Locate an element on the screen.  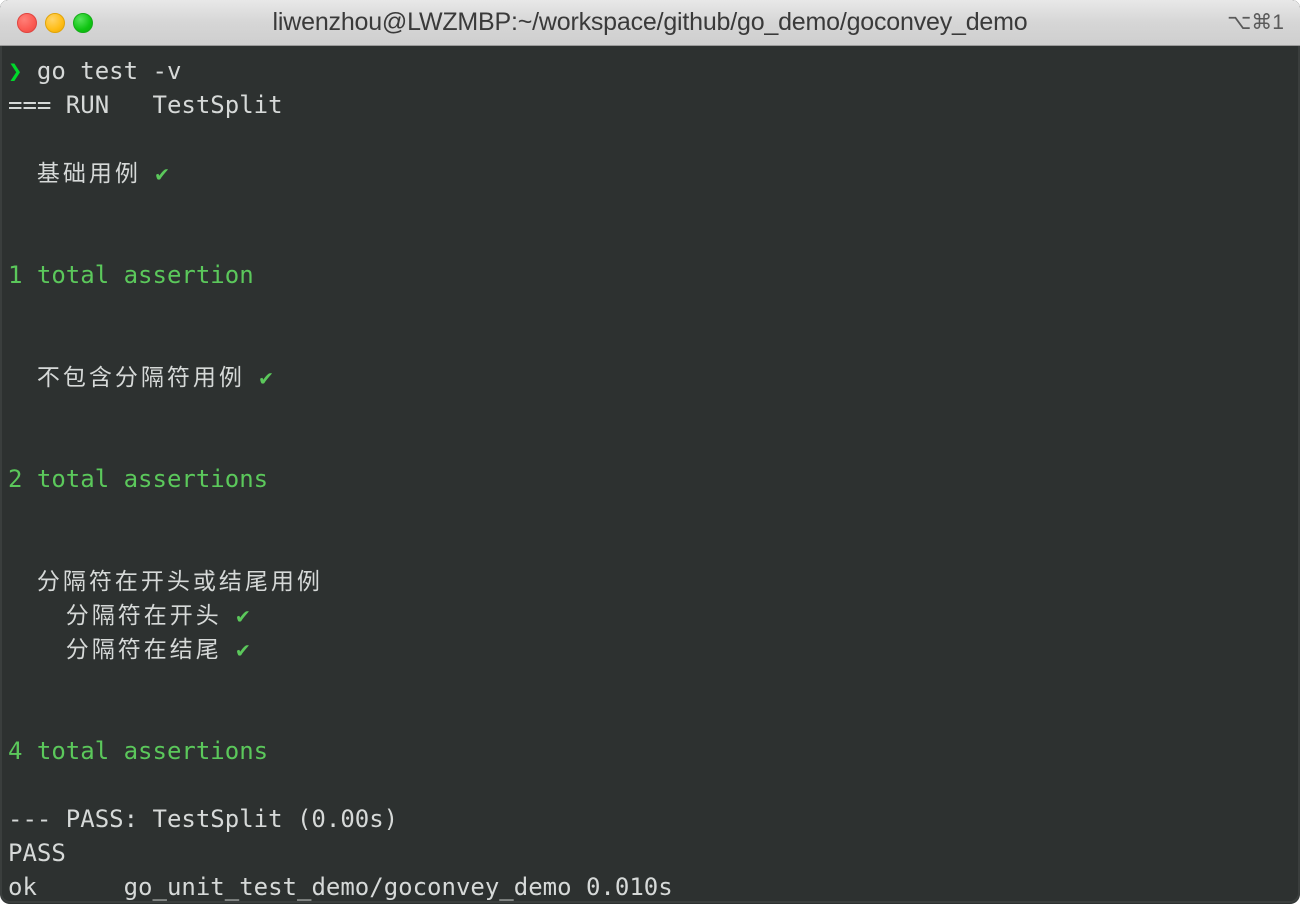
test-case-label: 分隔符在结尾 is located at coordinates (143, 650).